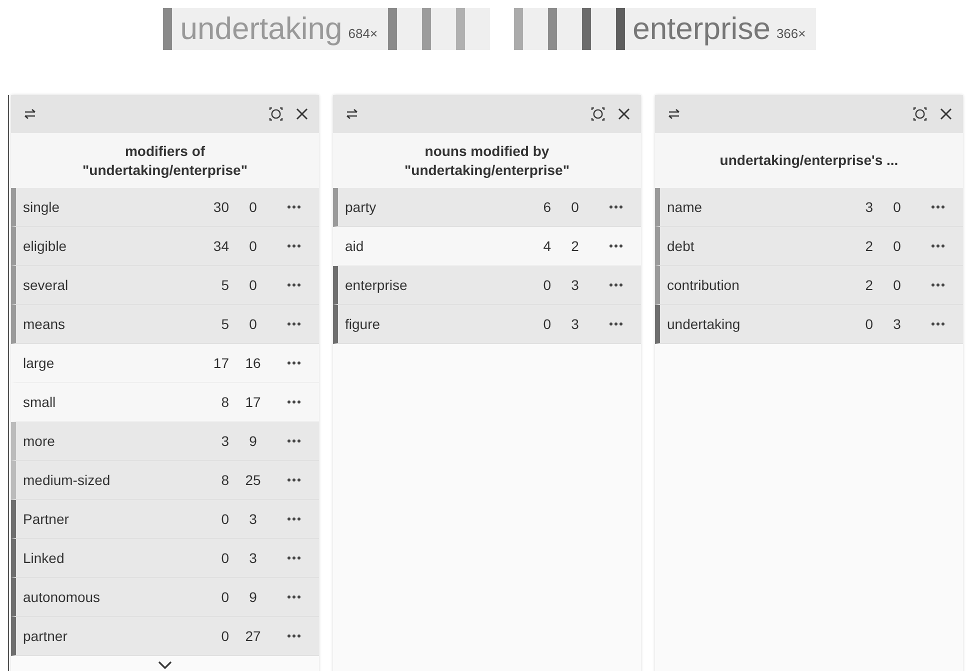 The image size is (979, 671). What do you see at coordinates (487, 246) in the screenshot?
I see `collocation-row: aid 4 2` at bounding box center [487, 246].